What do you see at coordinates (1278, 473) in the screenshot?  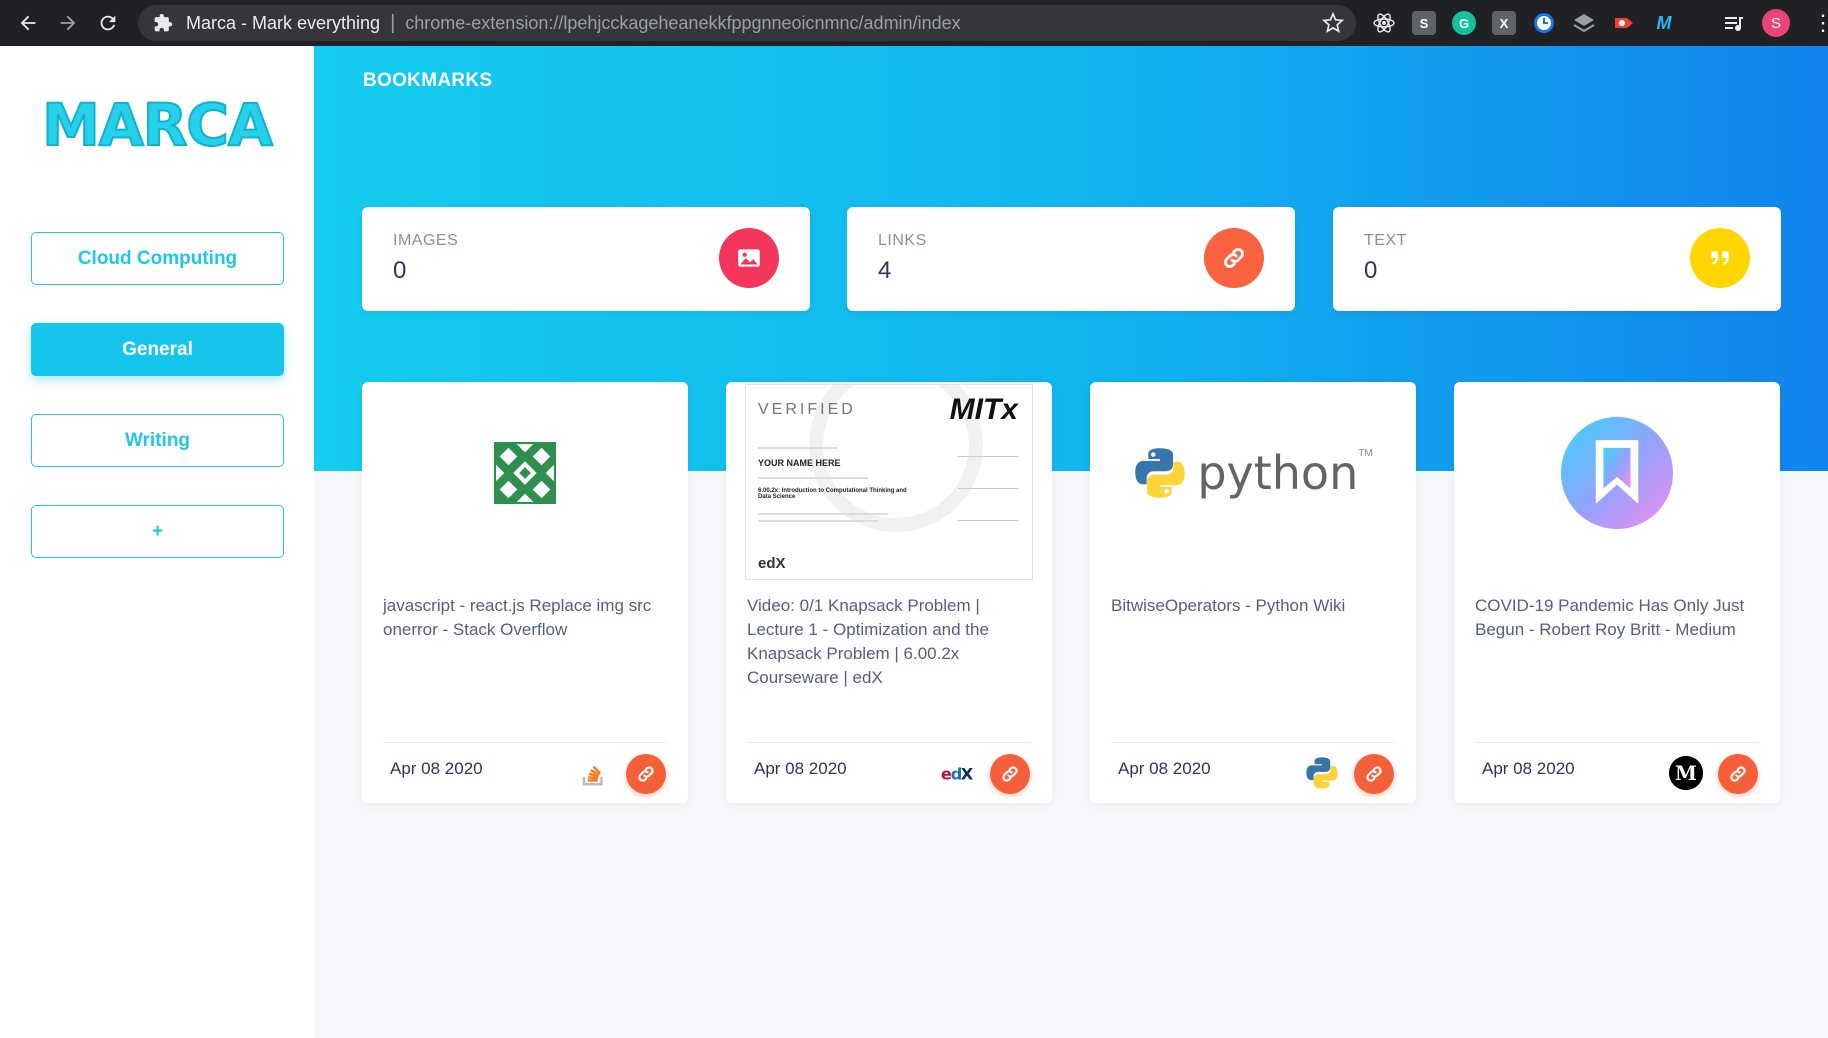 I see `python-wordmark: python` at bounding box center [1278, 473].